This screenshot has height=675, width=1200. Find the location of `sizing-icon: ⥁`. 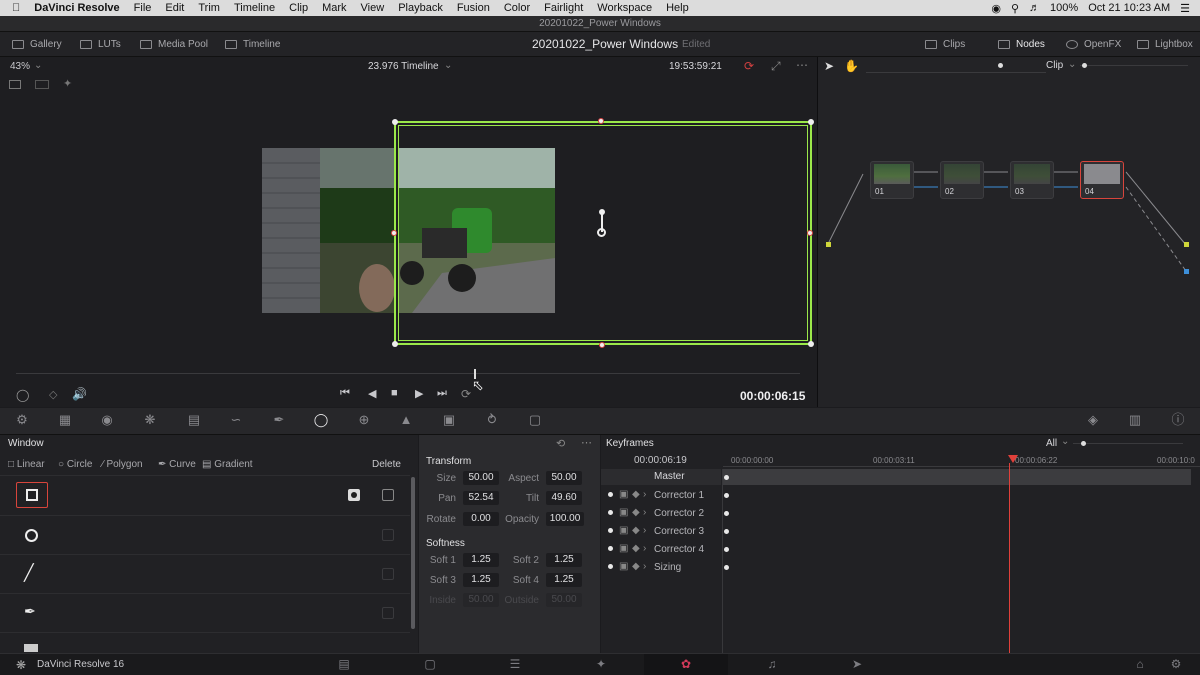

sizing-icon: ⥁ is located at coordinates (492, 420).